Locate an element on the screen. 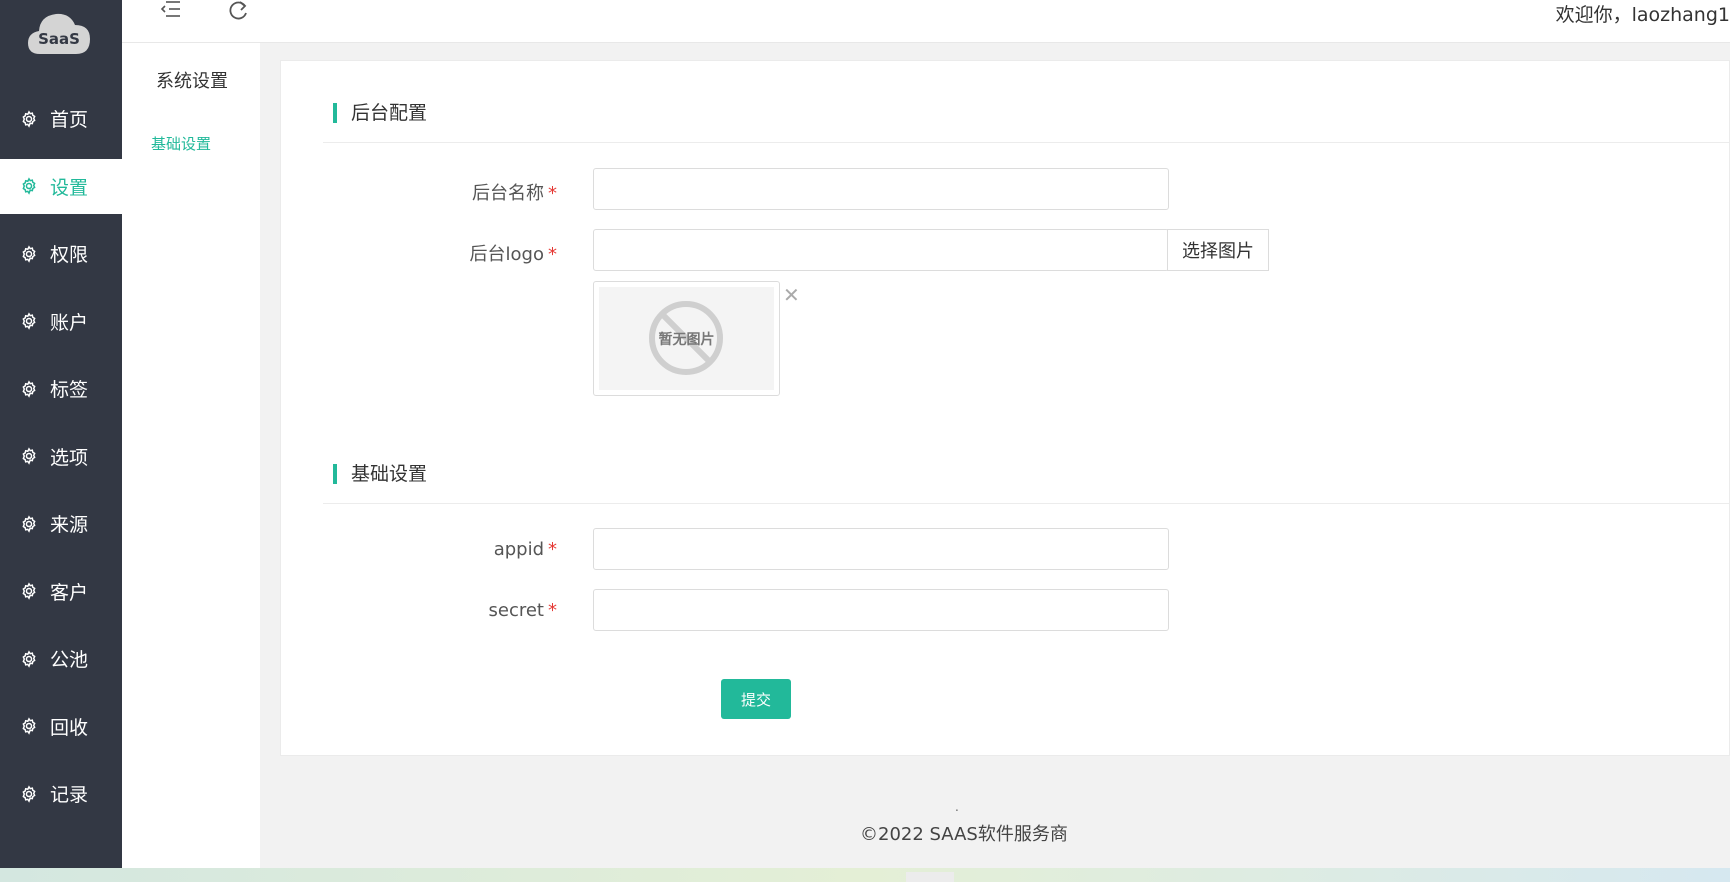  saas-logo: SaaS is located at coordinates (59, 32).